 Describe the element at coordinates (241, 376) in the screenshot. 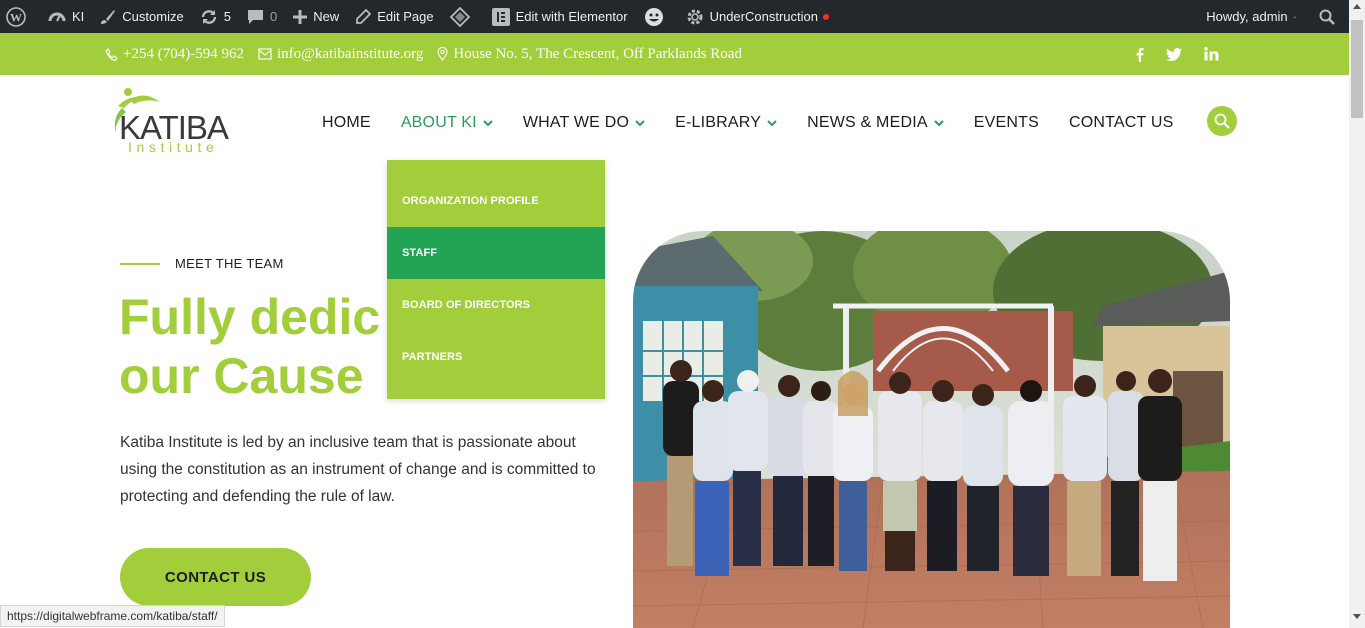

I see `hero-title-line-2: our Cause` at that location.